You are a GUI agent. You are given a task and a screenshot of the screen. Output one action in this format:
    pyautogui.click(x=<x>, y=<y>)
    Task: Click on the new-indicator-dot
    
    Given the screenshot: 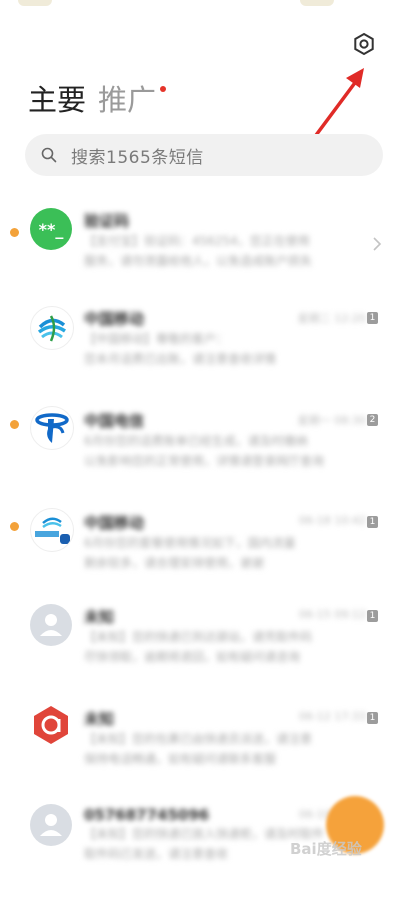 What is the action you would take?
    pyautogui.click(x=163, y=89)
    